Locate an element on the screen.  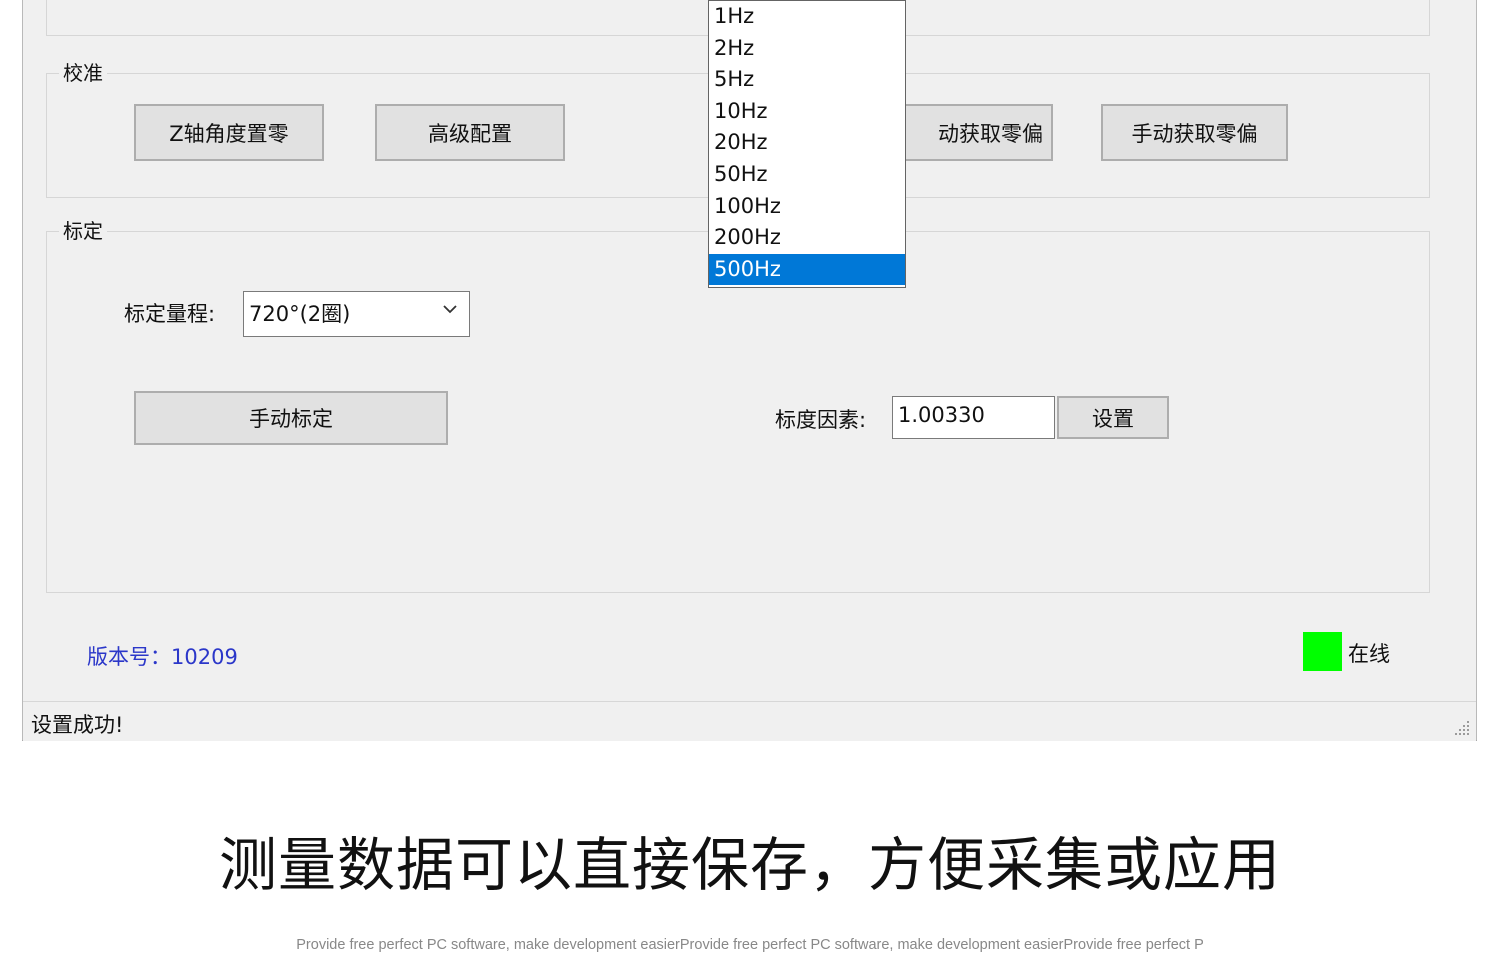
dropdown-option: 20Hz is located at coordinates (807, 143).